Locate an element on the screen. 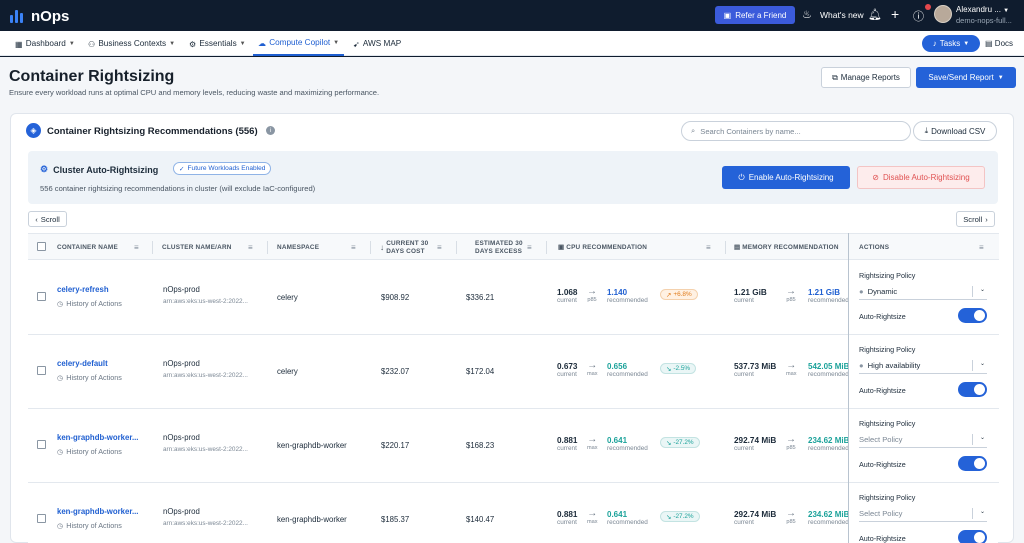 This screenshot has width=1024, height=543. trend-down-icon: ↘ is located at coordinates (669, 369).